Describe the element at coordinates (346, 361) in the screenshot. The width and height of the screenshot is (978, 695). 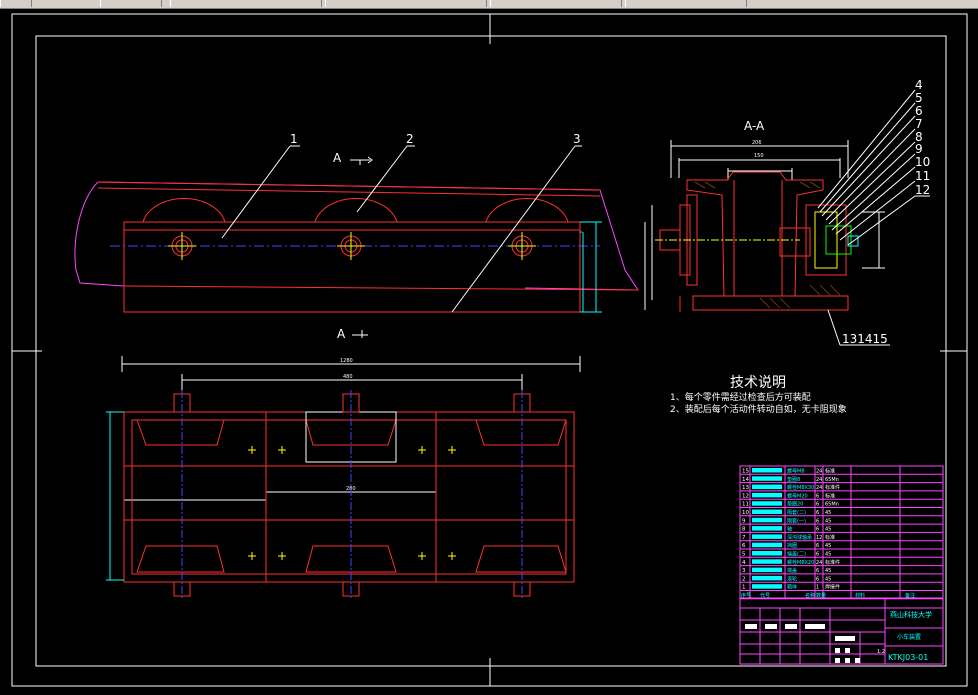
I see `dim-overall: 1280` at that location.